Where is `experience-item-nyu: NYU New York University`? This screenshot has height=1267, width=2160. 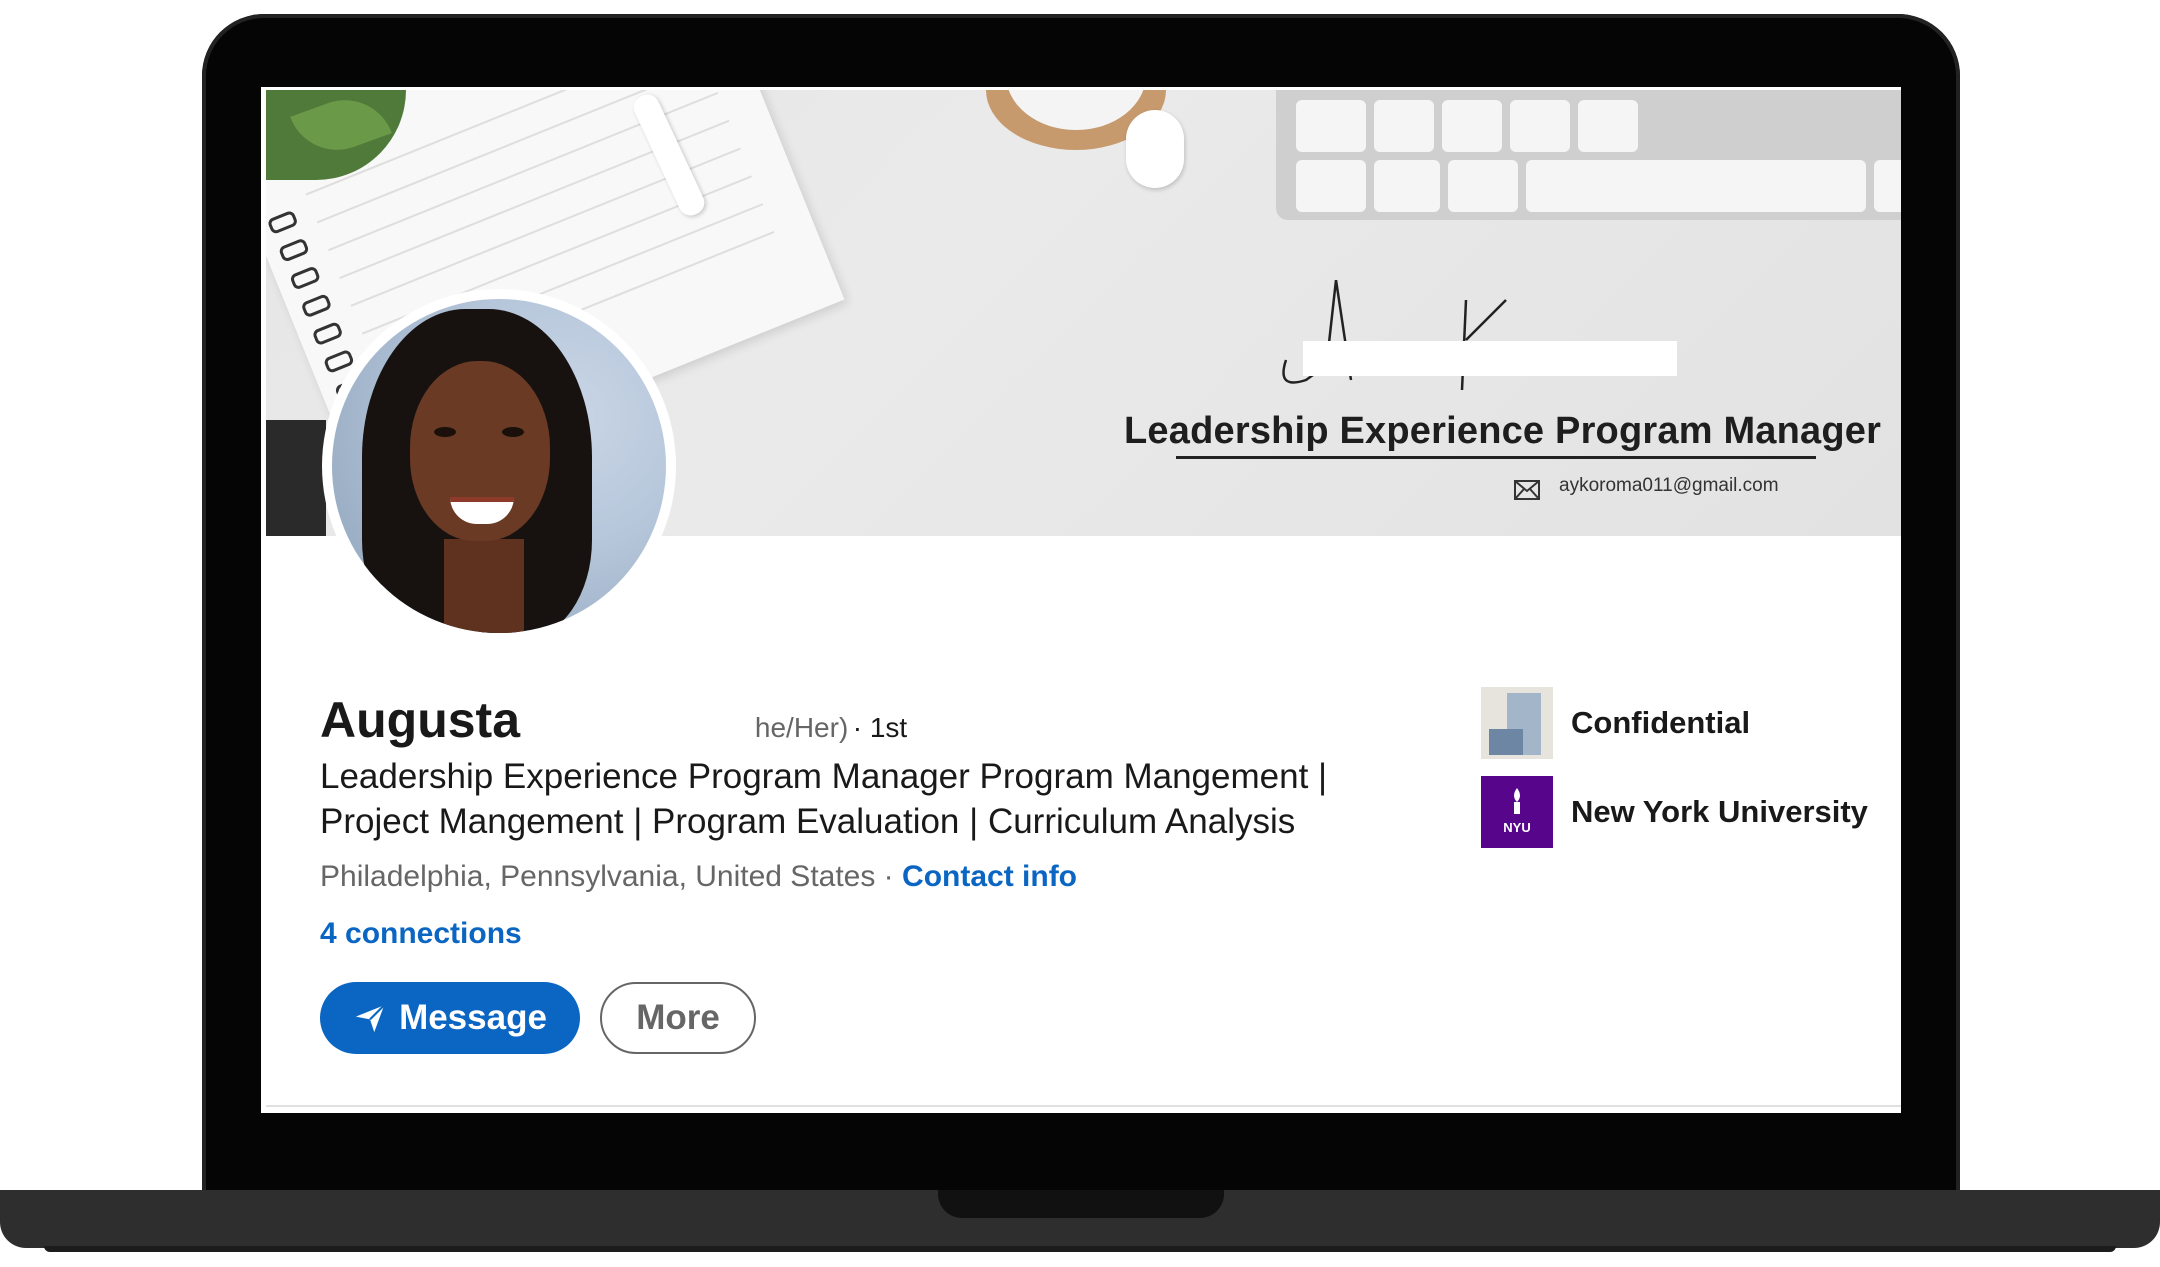
experience-item-nyu: NYU New York University is located at coordinates (1674, 812).